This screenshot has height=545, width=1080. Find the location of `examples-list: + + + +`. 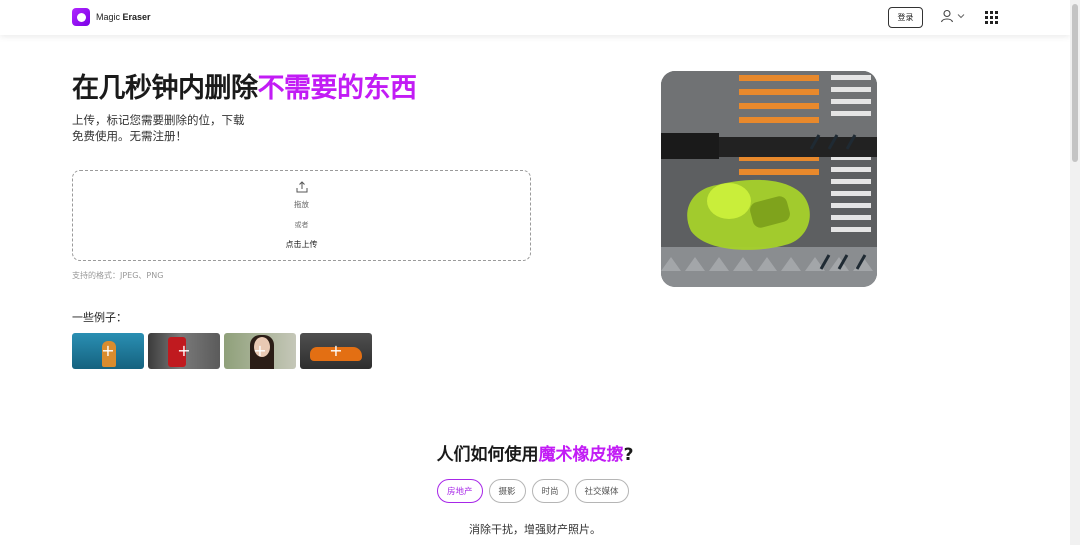

examples-list: + + + + is located at coordinates (222, 351).